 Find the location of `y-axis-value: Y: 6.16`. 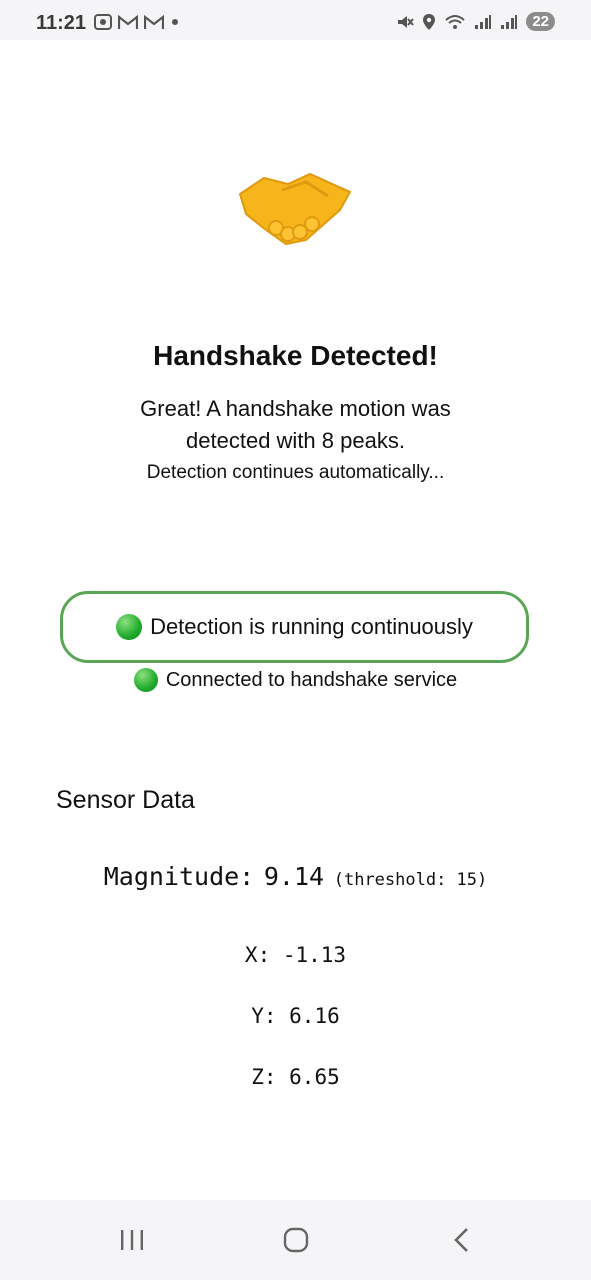

y-axis-value: Y: 6.16 is located at coordinates (295, 1016).